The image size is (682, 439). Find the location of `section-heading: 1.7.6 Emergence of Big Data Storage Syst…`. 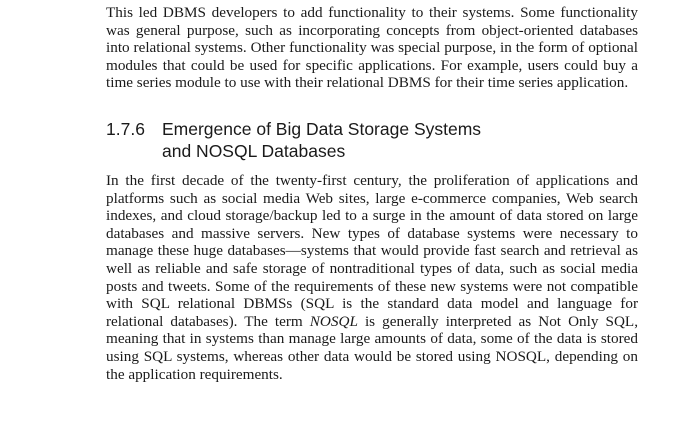

section-heading: 1.7.6 Emergence of Big Data Storage Syst… is located at coordinates (372, 140).